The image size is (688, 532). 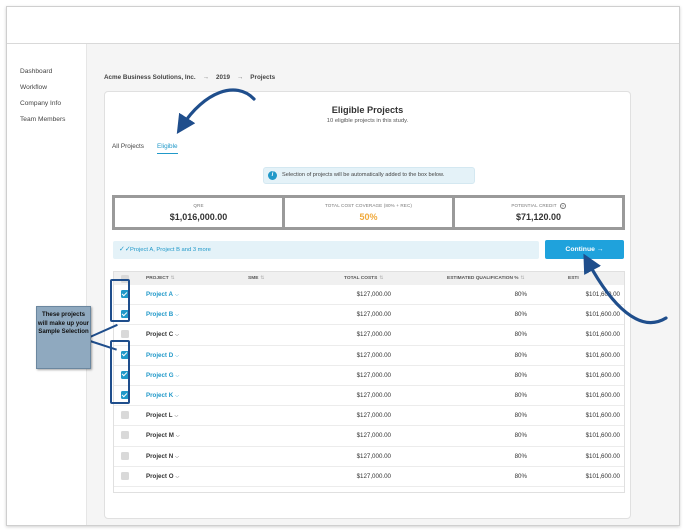 I want to click on project-name: Project K, so click(x=160, y=395).